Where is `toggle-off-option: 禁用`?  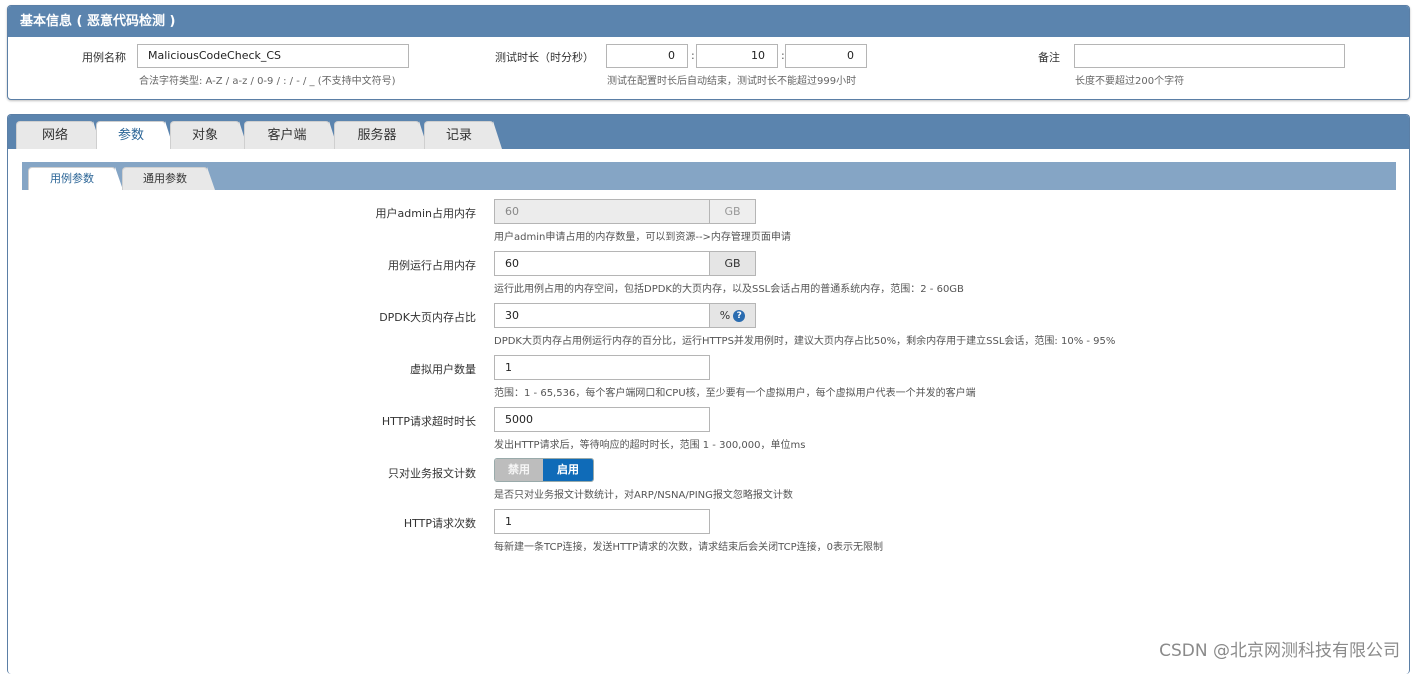
toggle-off-option: 禁用 is located at coordinates (519, 470).